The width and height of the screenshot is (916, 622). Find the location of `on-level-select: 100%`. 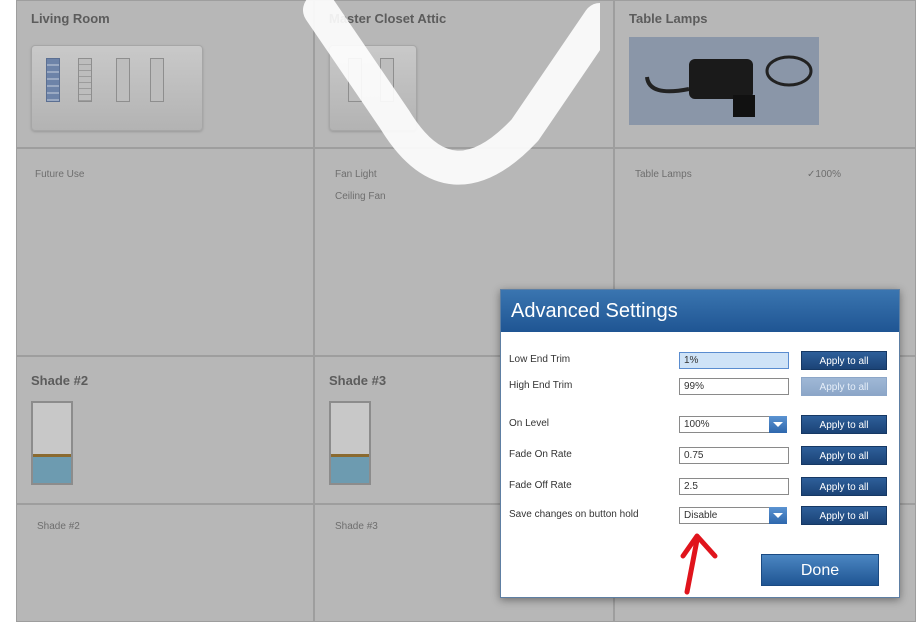

on-level-select: 100% is located at coordinates (733, 424).